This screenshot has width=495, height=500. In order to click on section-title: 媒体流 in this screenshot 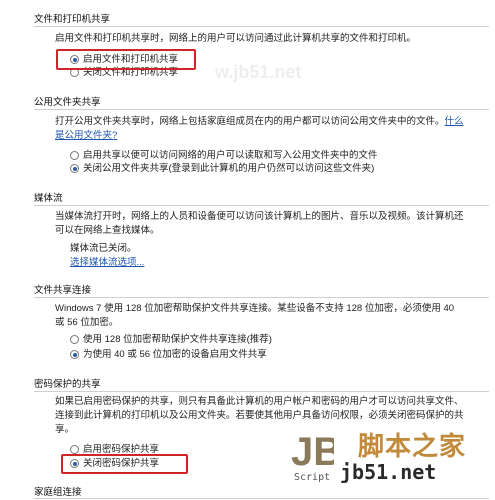, I will do `click(48, 198)`.